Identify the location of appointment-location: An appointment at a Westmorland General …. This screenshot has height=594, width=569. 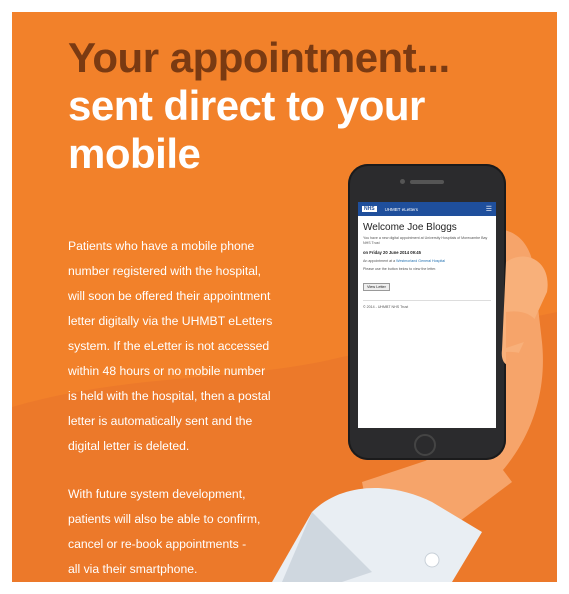
(404, 261).